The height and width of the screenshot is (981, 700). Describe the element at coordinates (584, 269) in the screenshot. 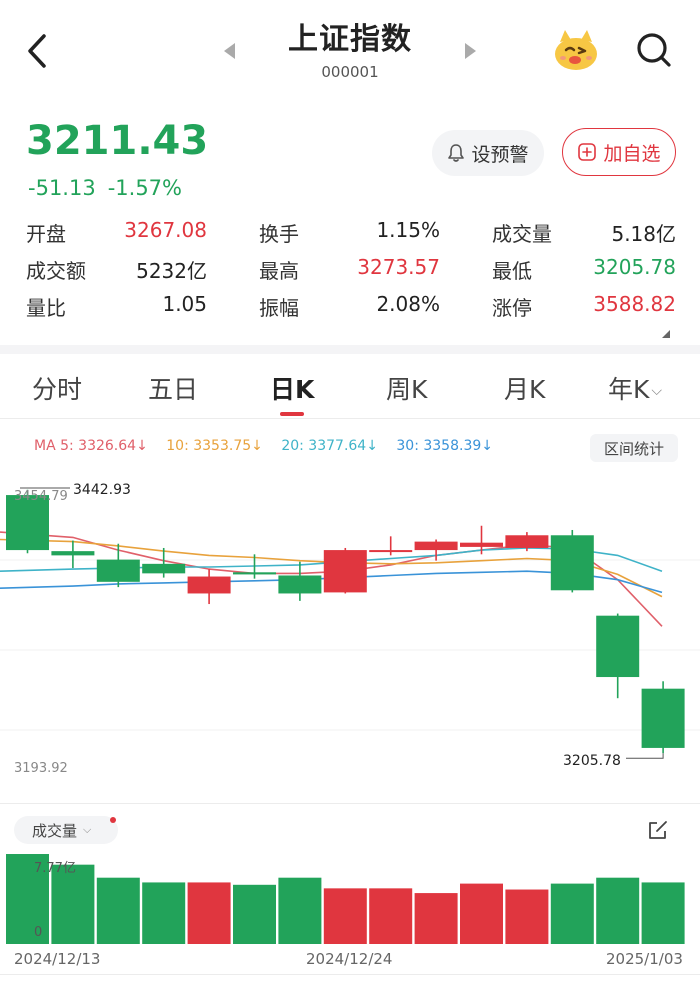

I see `stat-low: 最低 3205.78` at that location.